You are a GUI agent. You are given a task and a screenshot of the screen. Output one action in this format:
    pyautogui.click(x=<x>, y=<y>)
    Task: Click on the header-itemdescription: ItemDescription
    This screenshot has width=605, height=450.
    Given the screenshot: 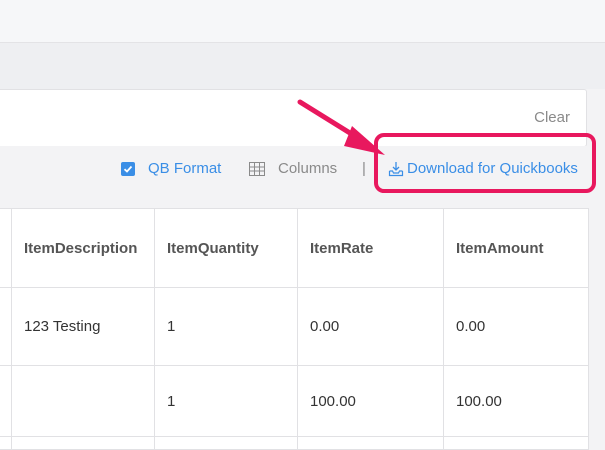 What is the action you would take?
    pyautogui.click(x=83, y=248)
    